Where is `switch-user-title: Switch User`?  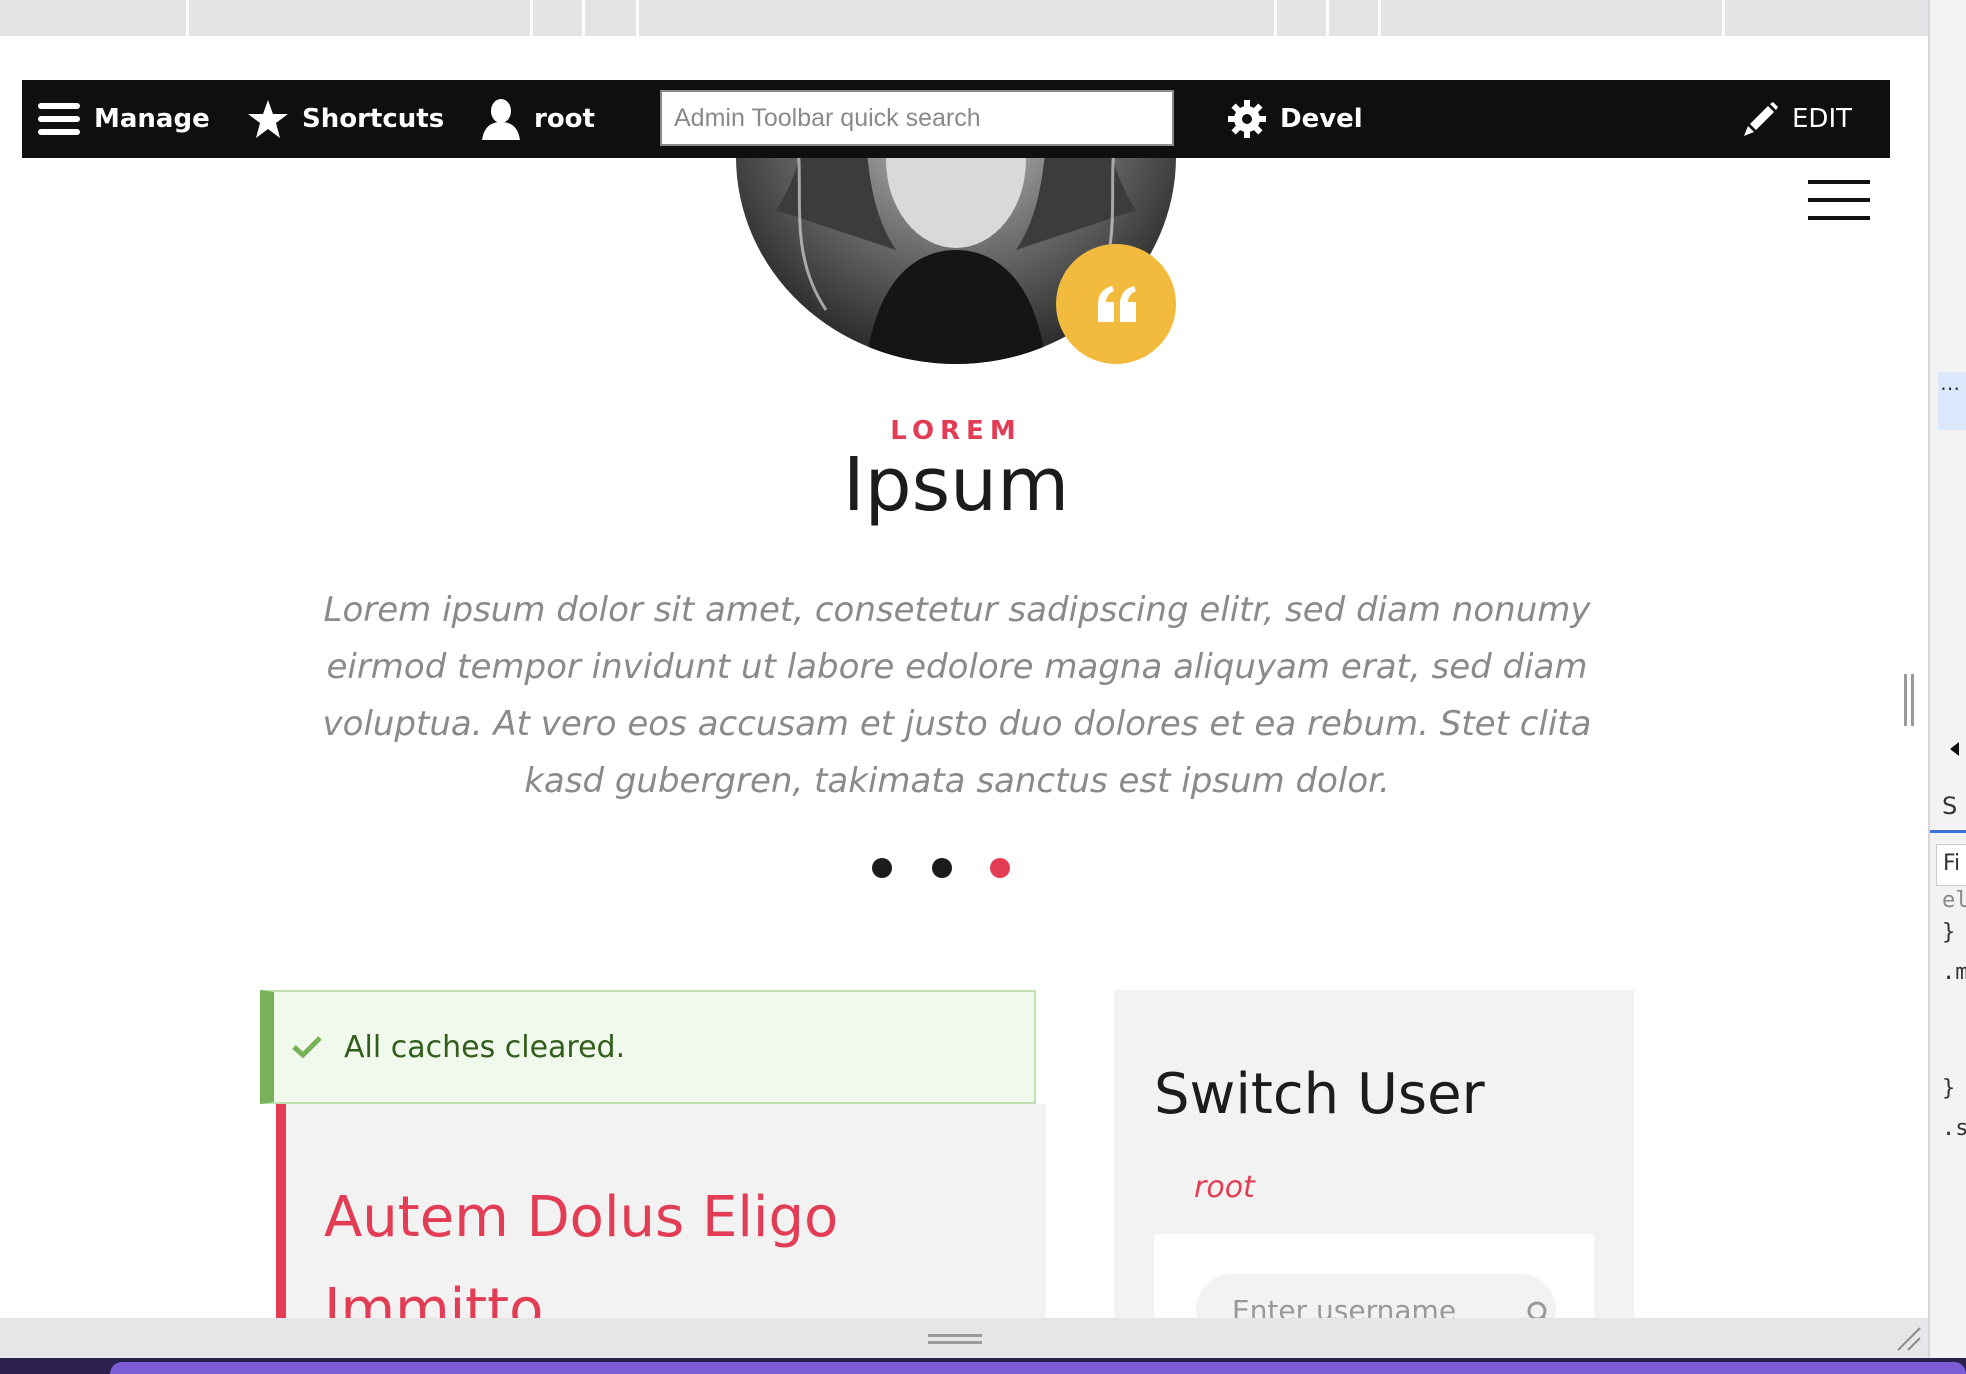
switch-user-title: Switch User is located at coordinates (1319, 1094).